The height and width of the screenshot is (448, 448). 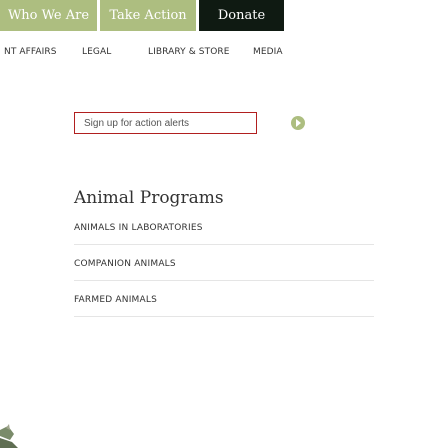 What do you see at coordinates (241, 15) in the screenshot?
I see `nav-donate-button: Donate` at bounding box center [241, 15].